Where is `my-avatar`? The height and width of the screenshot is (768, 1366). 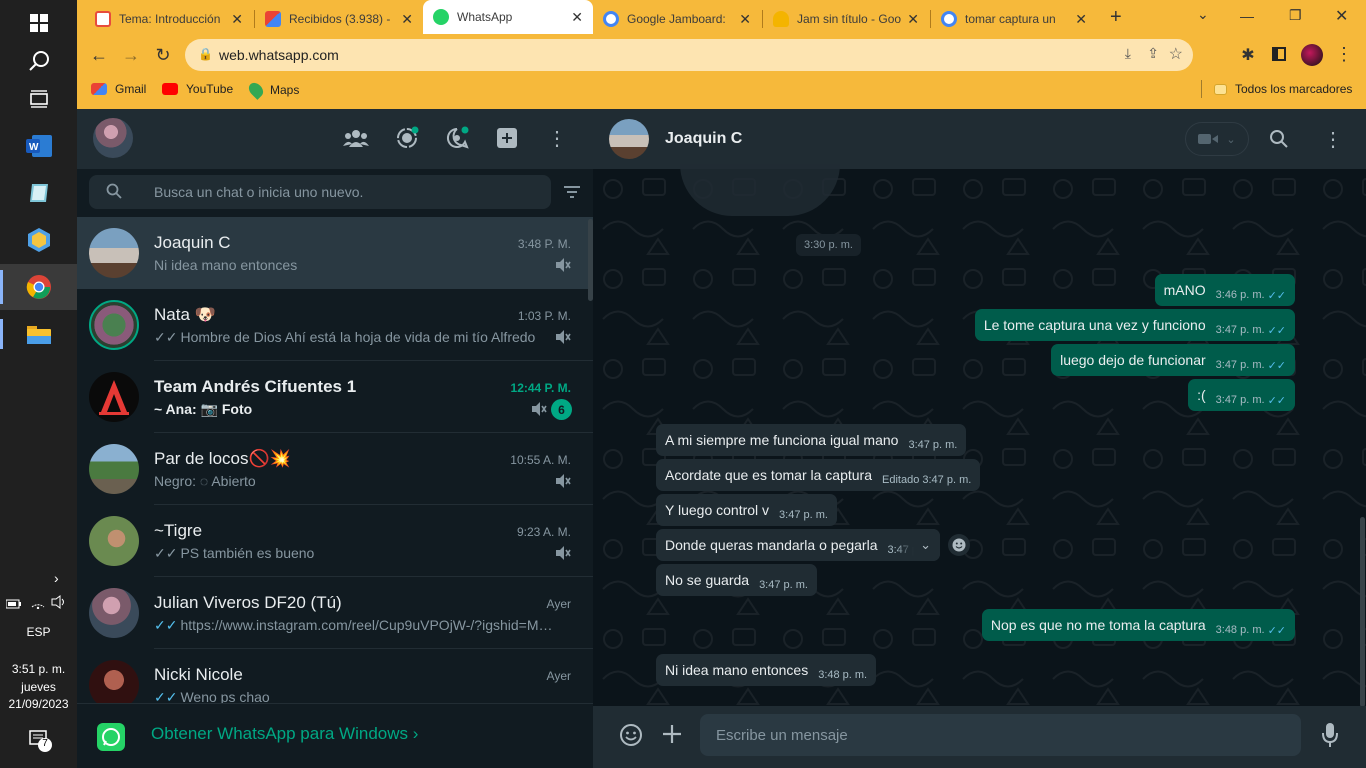 my-avatar is located at coordinates (113, 138).